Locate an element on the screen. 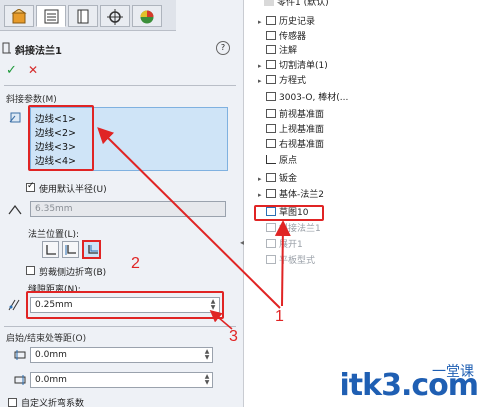  watermark-logo: itk3.com is located at coordinates (409, 385).